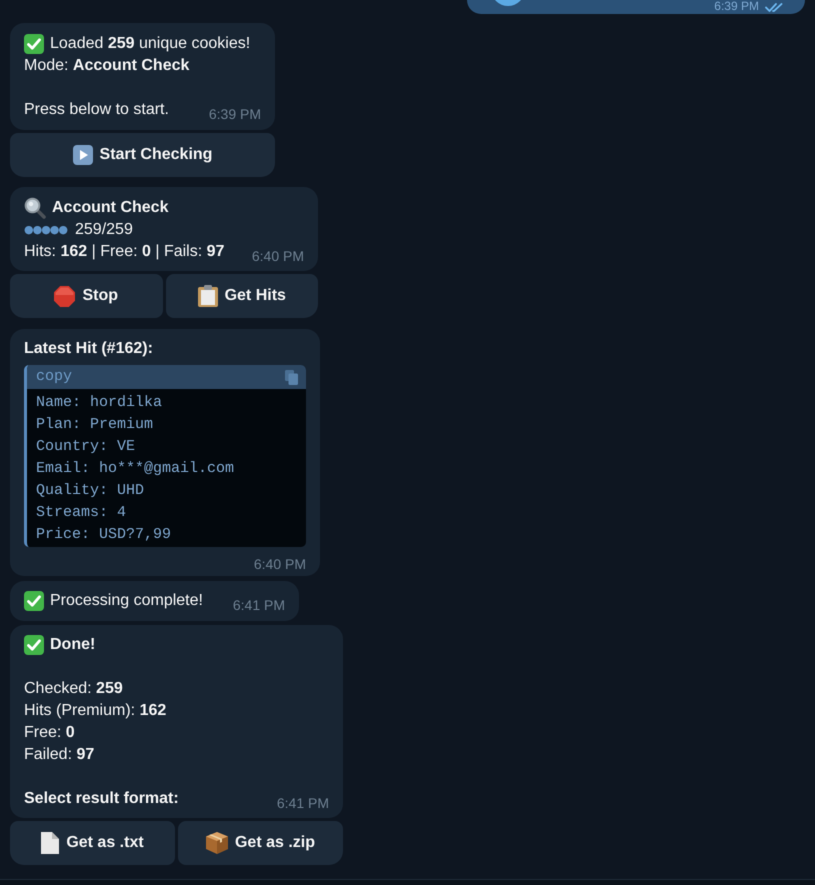 The image size is (815, 885). Describe the element at coordinates (124, 252) in the screenshot. I see `message-text: Hits: 162 | Free: 0 | Fails: 97` at that location.